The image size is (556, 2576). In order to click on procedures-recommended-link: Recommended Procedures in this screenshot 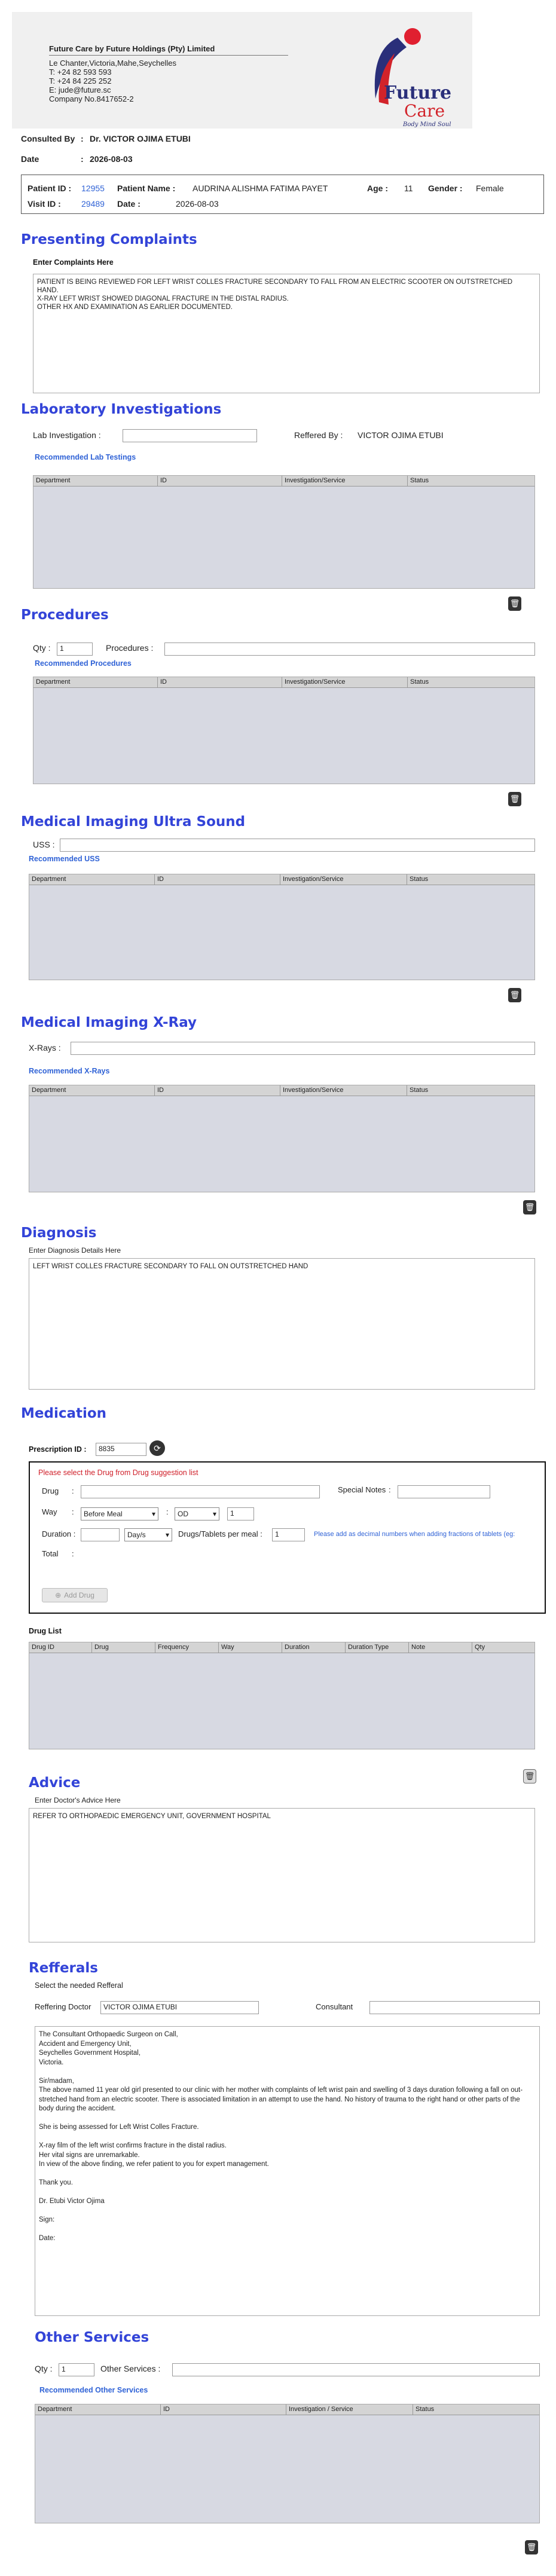, I will do `click(83, 663)`.